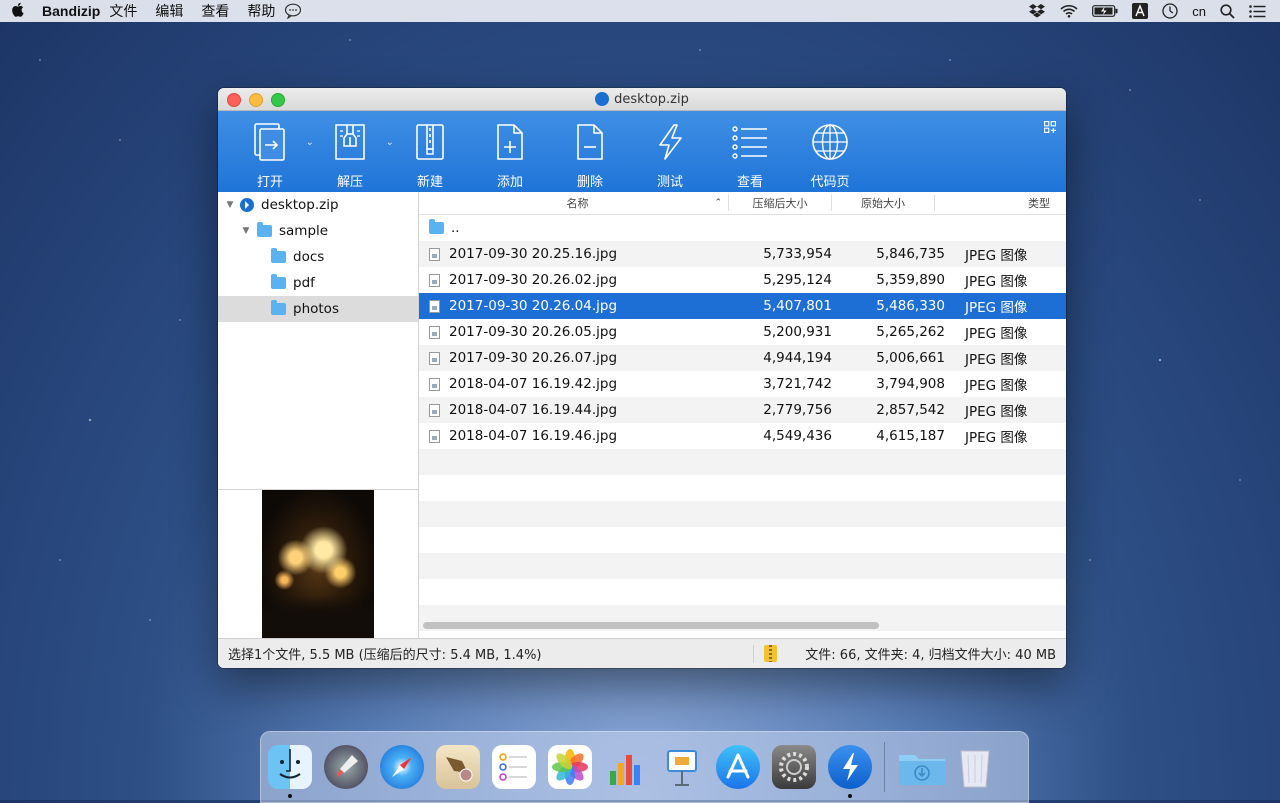 The image size is (1280, 803). What do you see at coordinates (1199, 11) in the screenshot?
I see `input-source: cn` at bounding box center [1199, 11].